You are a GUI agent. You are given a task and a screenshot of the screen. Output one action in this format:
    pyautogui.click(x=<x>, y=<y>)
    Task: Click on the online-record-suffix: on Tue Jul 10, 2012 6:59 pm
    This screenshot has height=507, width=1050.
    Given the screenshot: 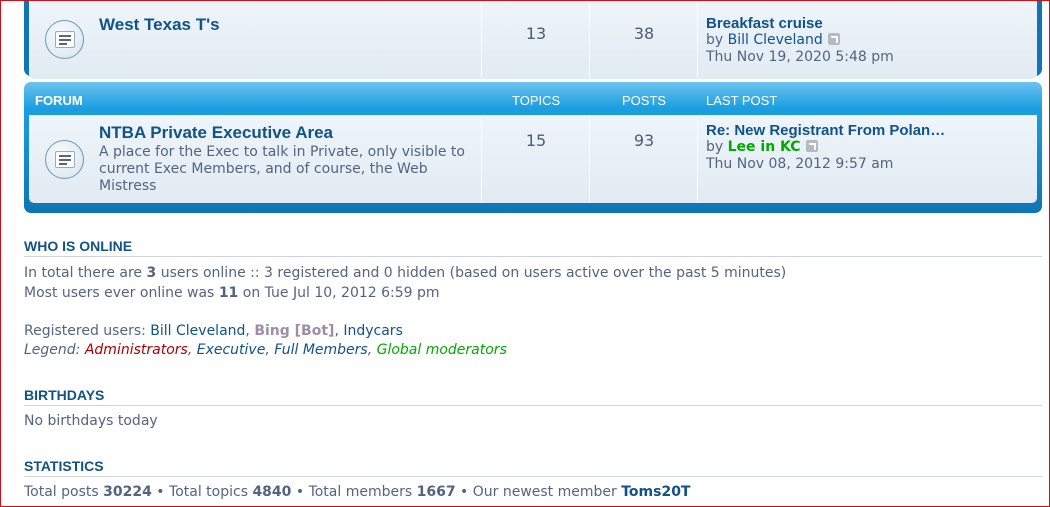 What is the action you would take?
    pyautogui.click(x=339, y=293)
    